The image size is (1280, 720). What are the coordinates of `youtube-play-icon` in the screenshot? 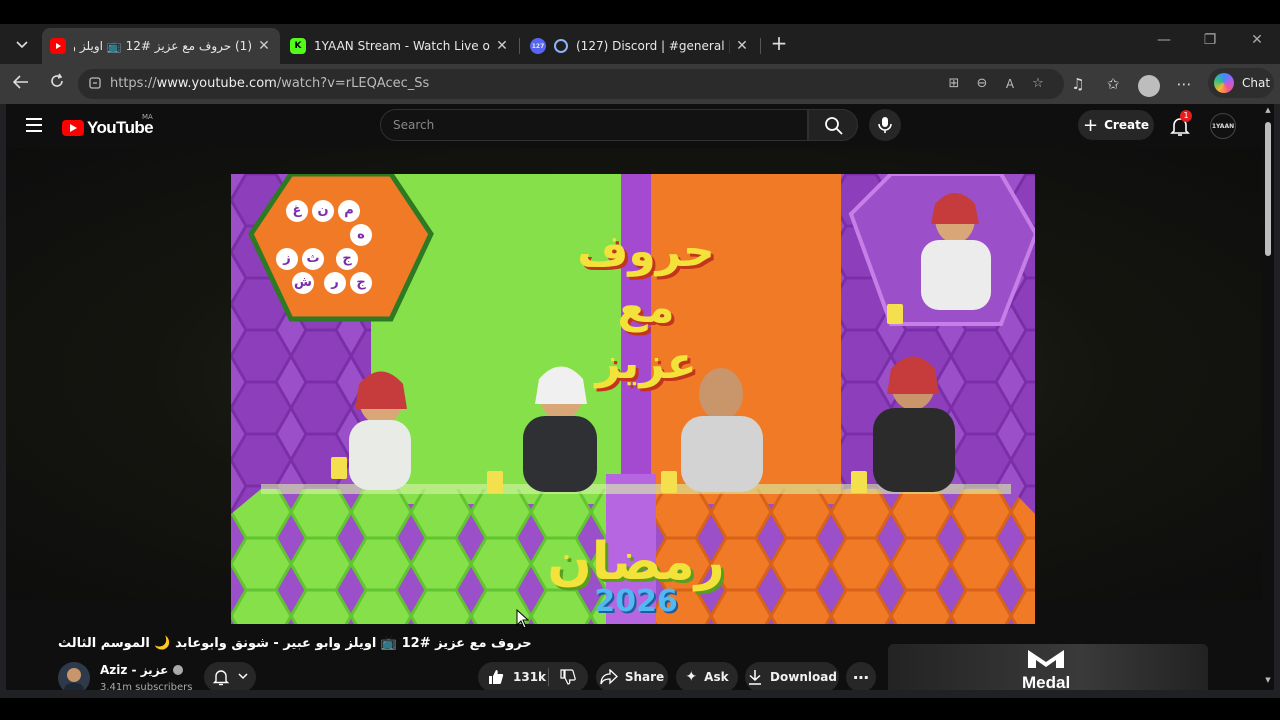 It's located at (73, 128).